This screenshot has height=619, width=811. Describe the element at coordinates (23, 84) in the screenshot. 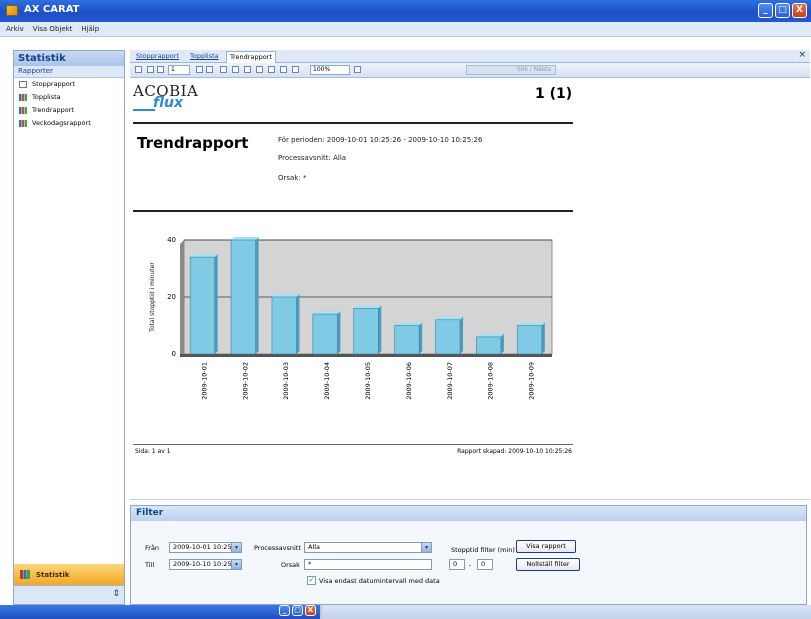

I see `document-icon` at that location.